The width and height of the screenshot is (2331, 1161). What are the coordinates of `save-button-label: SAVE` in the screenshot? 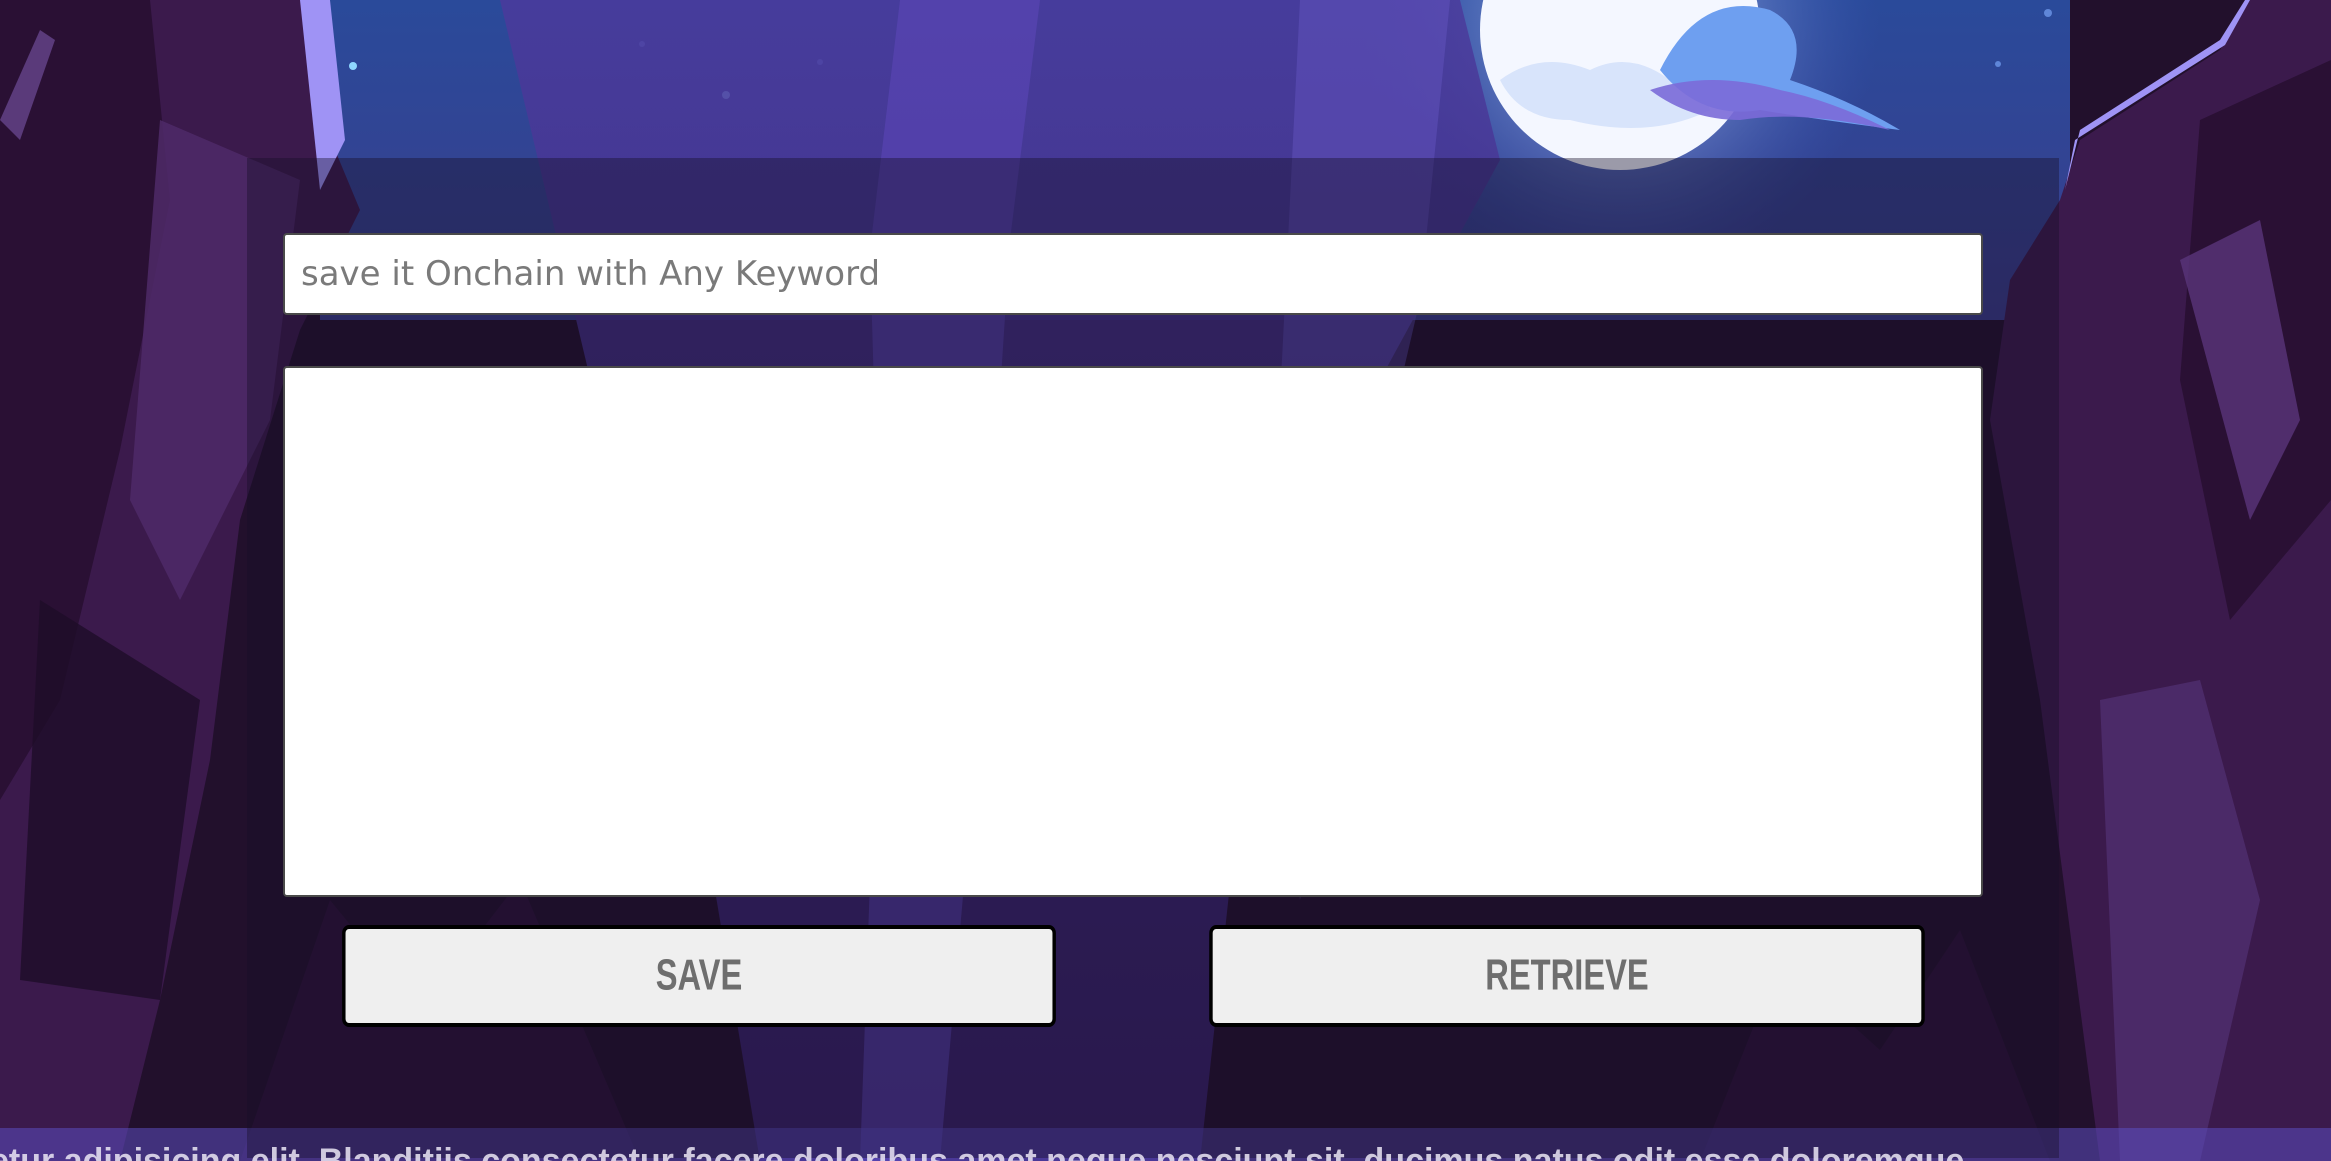 It's located at (699, 975).